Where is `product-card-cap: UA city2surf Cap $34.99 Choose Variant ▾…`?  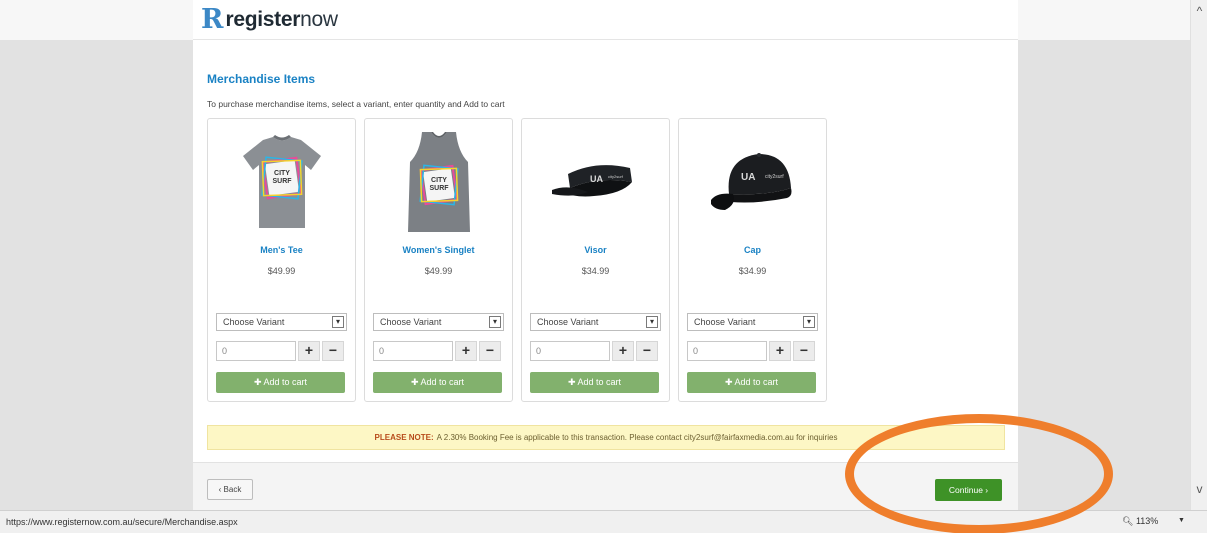 product-card-cap: UA city2surf Cap $34.99 Choose Variant ▾… is located at coordinates (752, 260).